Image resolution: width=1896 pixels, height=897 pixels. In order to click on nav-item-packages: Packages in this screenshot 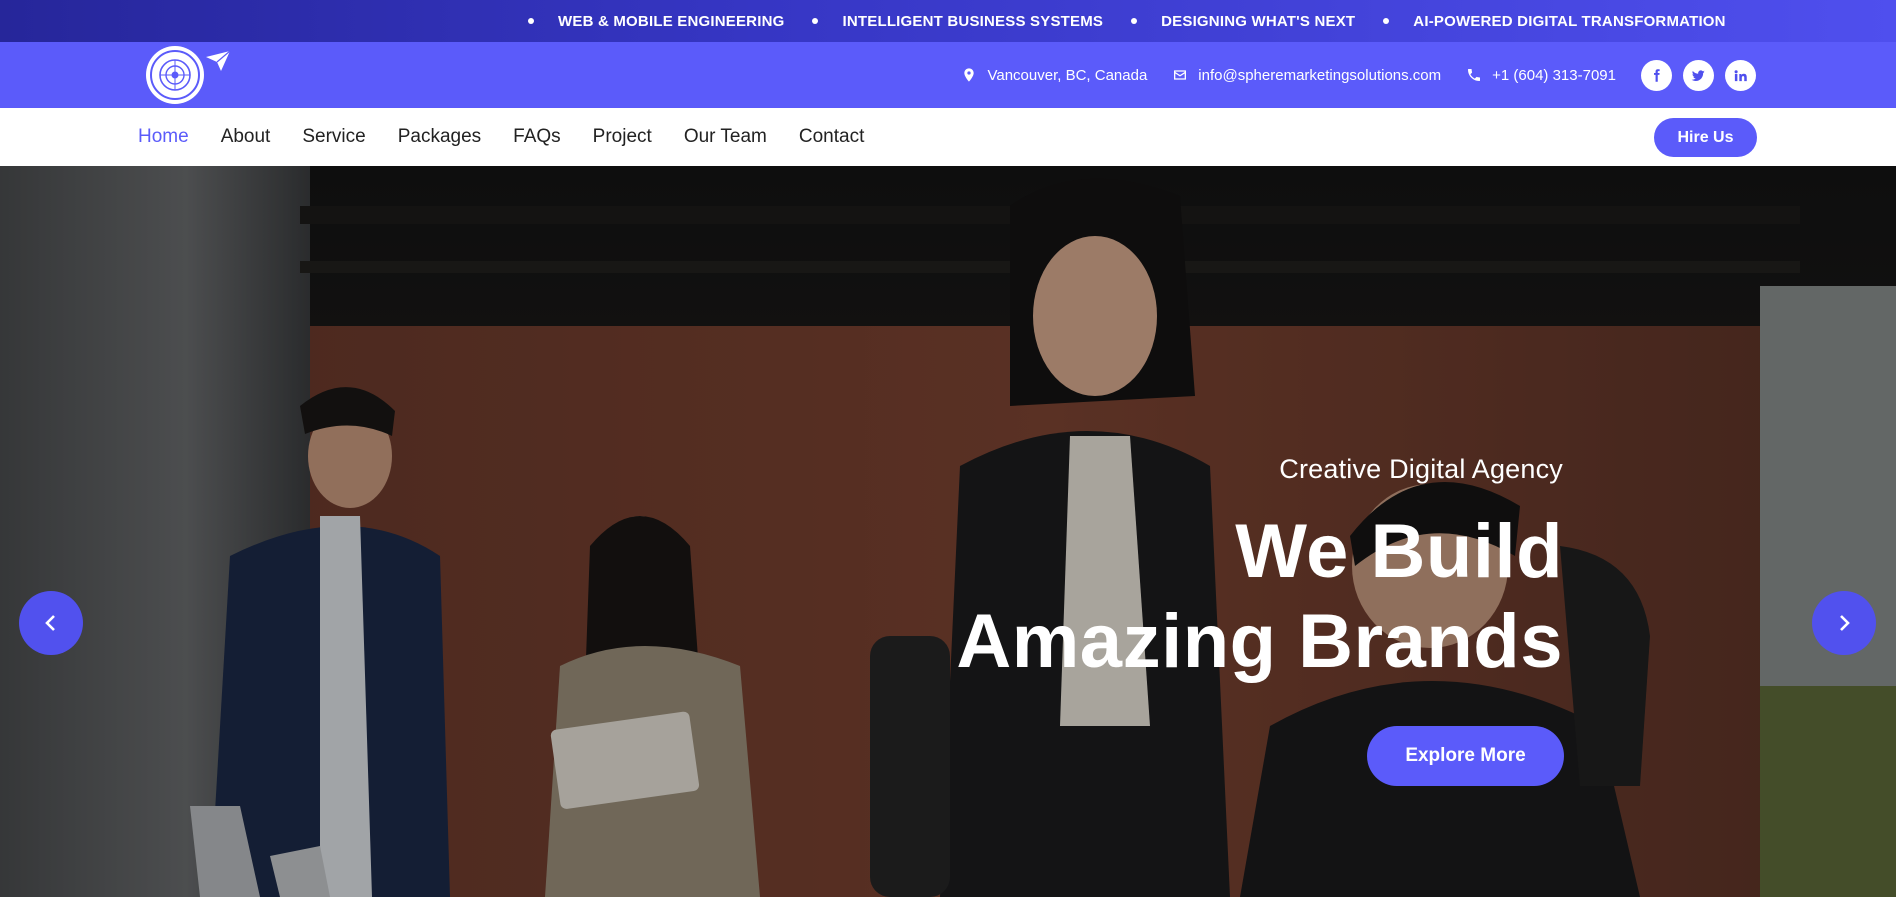, I will do `click(439, 137)`.